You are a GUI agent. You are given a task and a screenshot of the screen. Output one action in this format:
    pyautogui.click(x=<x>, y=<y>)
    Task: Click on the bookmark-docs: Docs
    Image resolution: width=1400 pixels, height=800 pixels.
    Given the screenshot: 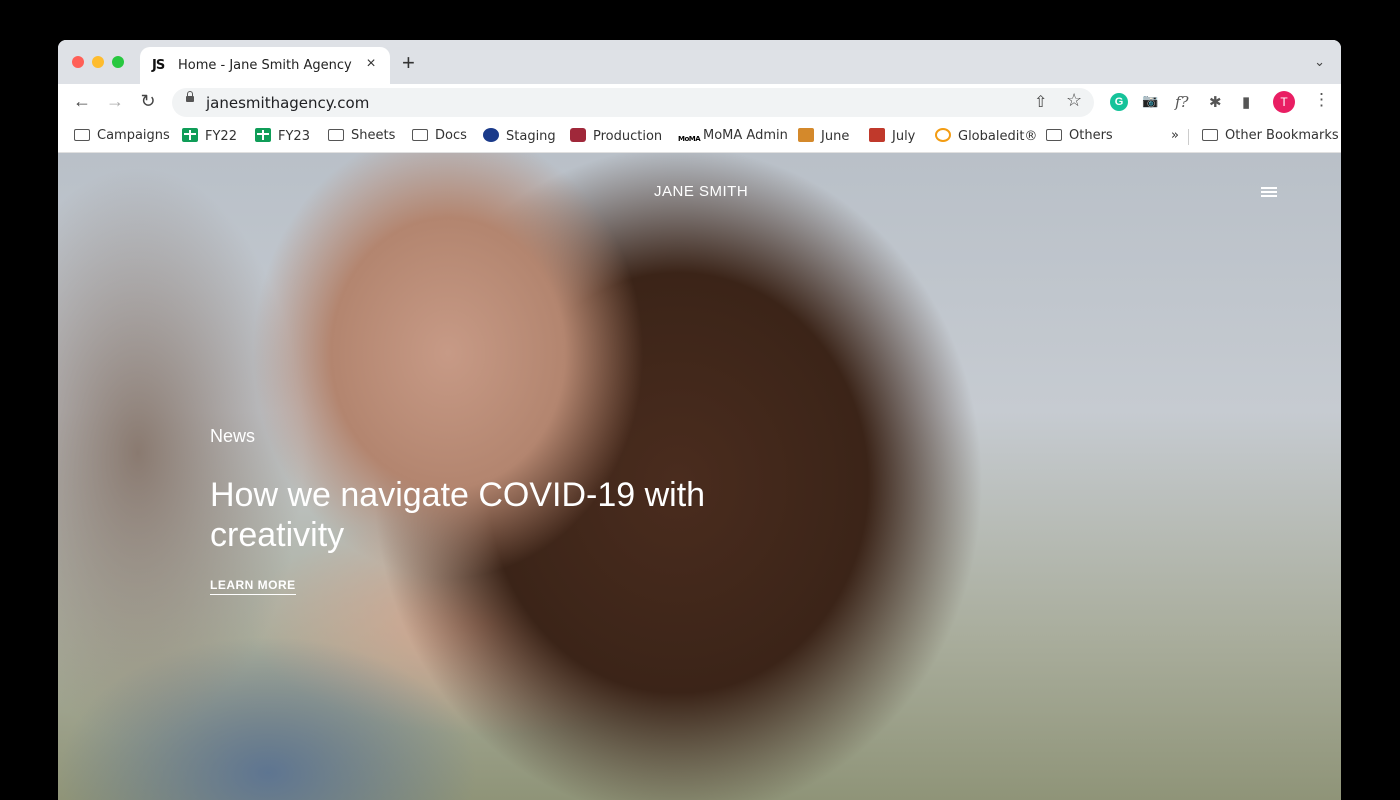 What is the action you would take?
    pyautogui.click(x=439, y=135)
    